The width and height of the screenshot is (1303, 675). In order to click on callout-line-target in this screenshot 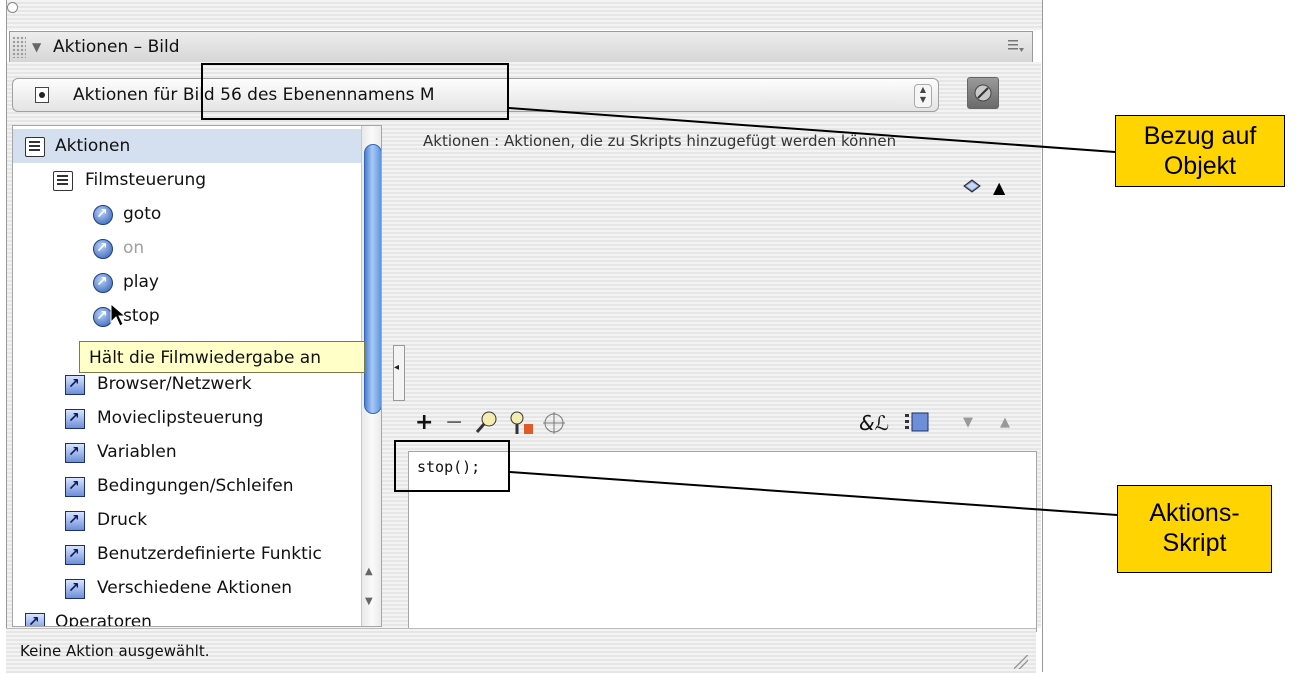, I will do `click(812, 130)`.